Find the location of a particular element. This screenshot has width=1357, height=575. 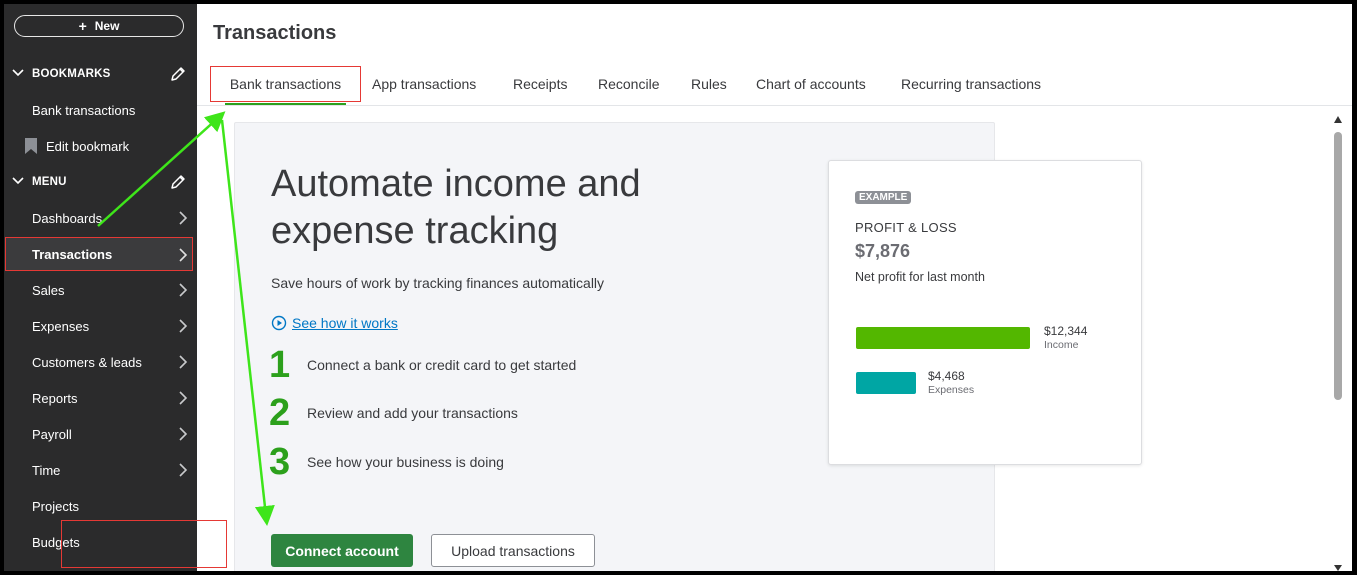

tab-label: Reconcile is located at coordinates (629, 84).